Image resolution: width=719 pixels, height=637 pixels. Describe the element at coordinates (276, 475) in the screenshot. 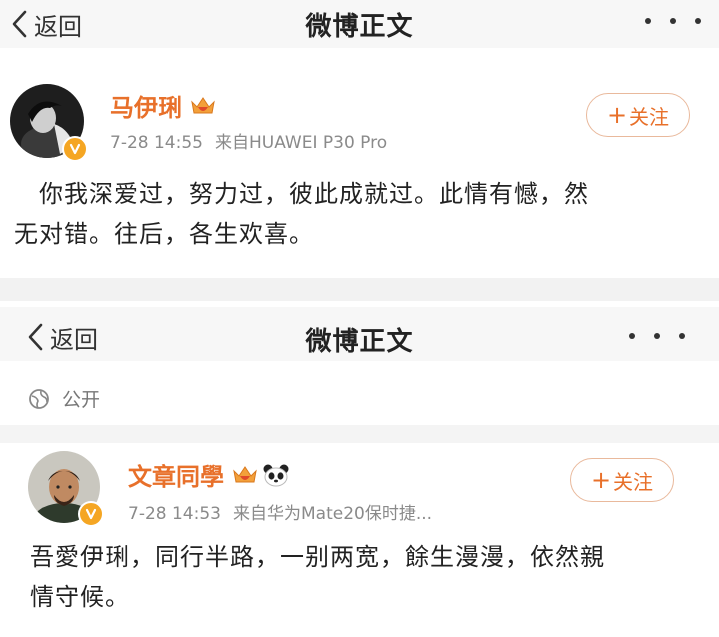

I see `panda-icon` at that location.